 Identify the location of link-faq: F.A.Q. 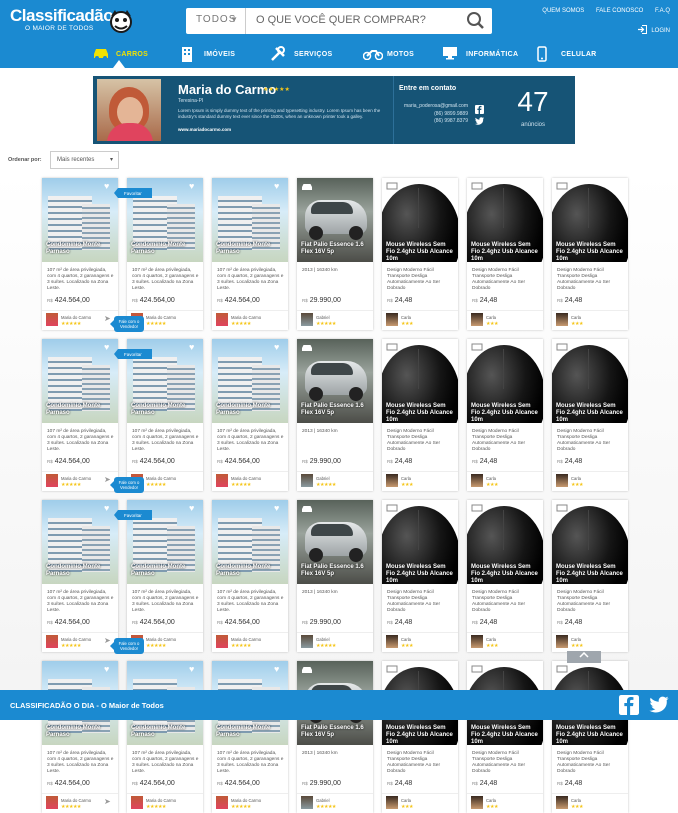
(662, 11).